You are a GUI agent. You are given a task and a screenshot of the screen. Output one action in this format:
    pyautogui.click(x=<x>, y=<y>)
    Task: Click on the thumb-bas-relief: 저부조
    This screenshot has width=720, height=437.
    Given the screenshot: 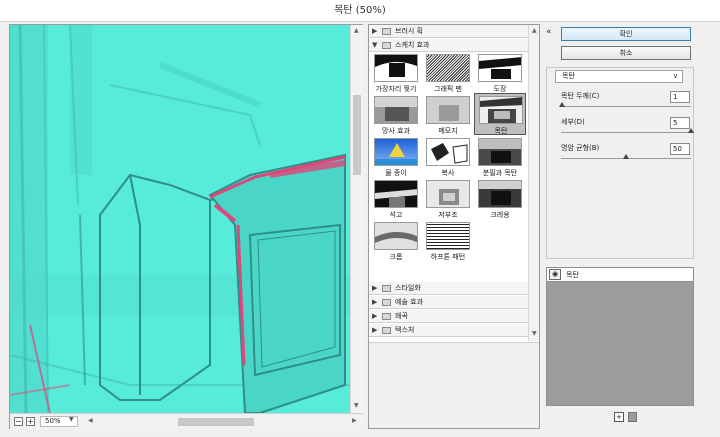 What is the action you would take?
    pyautogui.click(x=448, y=199)
    